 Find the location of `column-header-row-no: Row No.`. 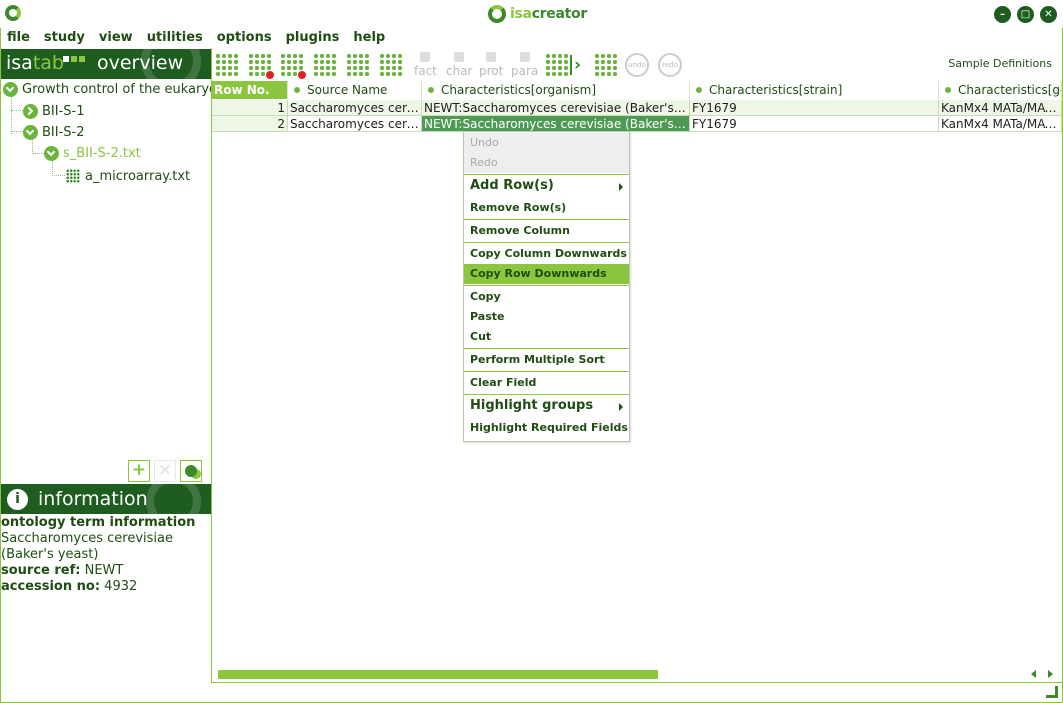

column-header-row-no: Row No. is located at coordinates (250, 90).